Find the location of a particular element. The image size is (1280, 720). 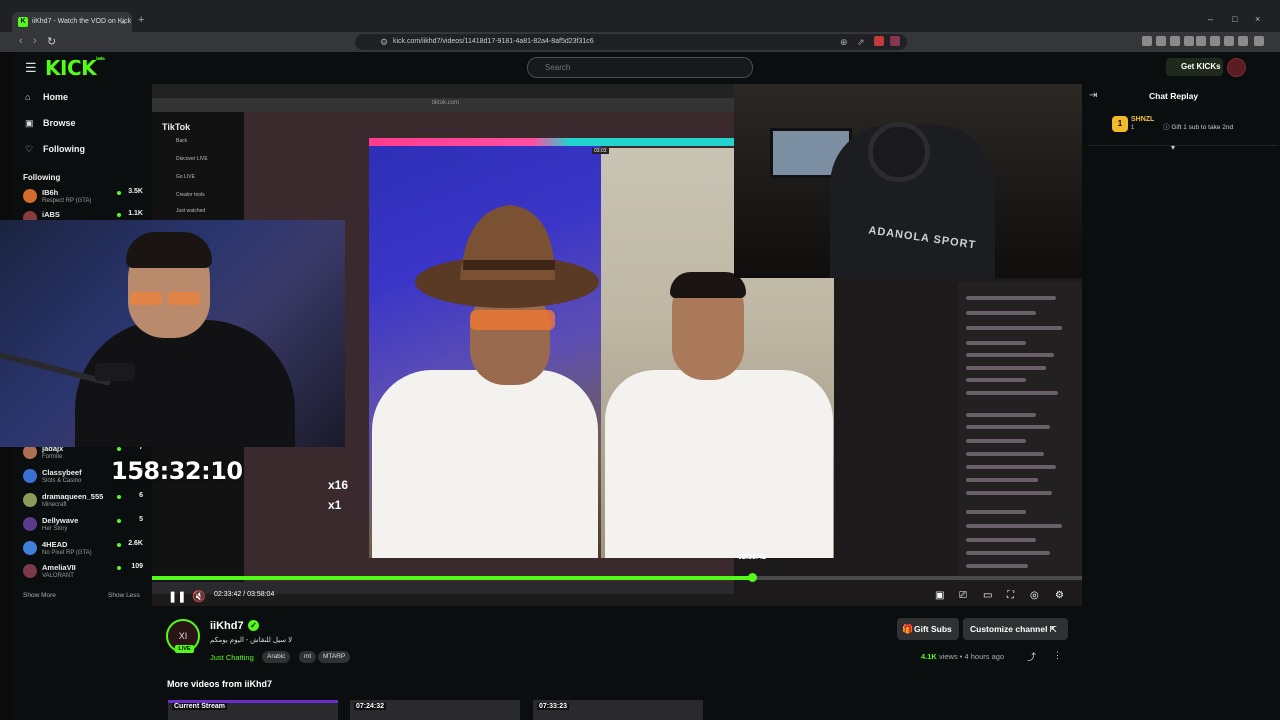

playback-speed-icon: ◎ is located at coordinates (1034, 595).